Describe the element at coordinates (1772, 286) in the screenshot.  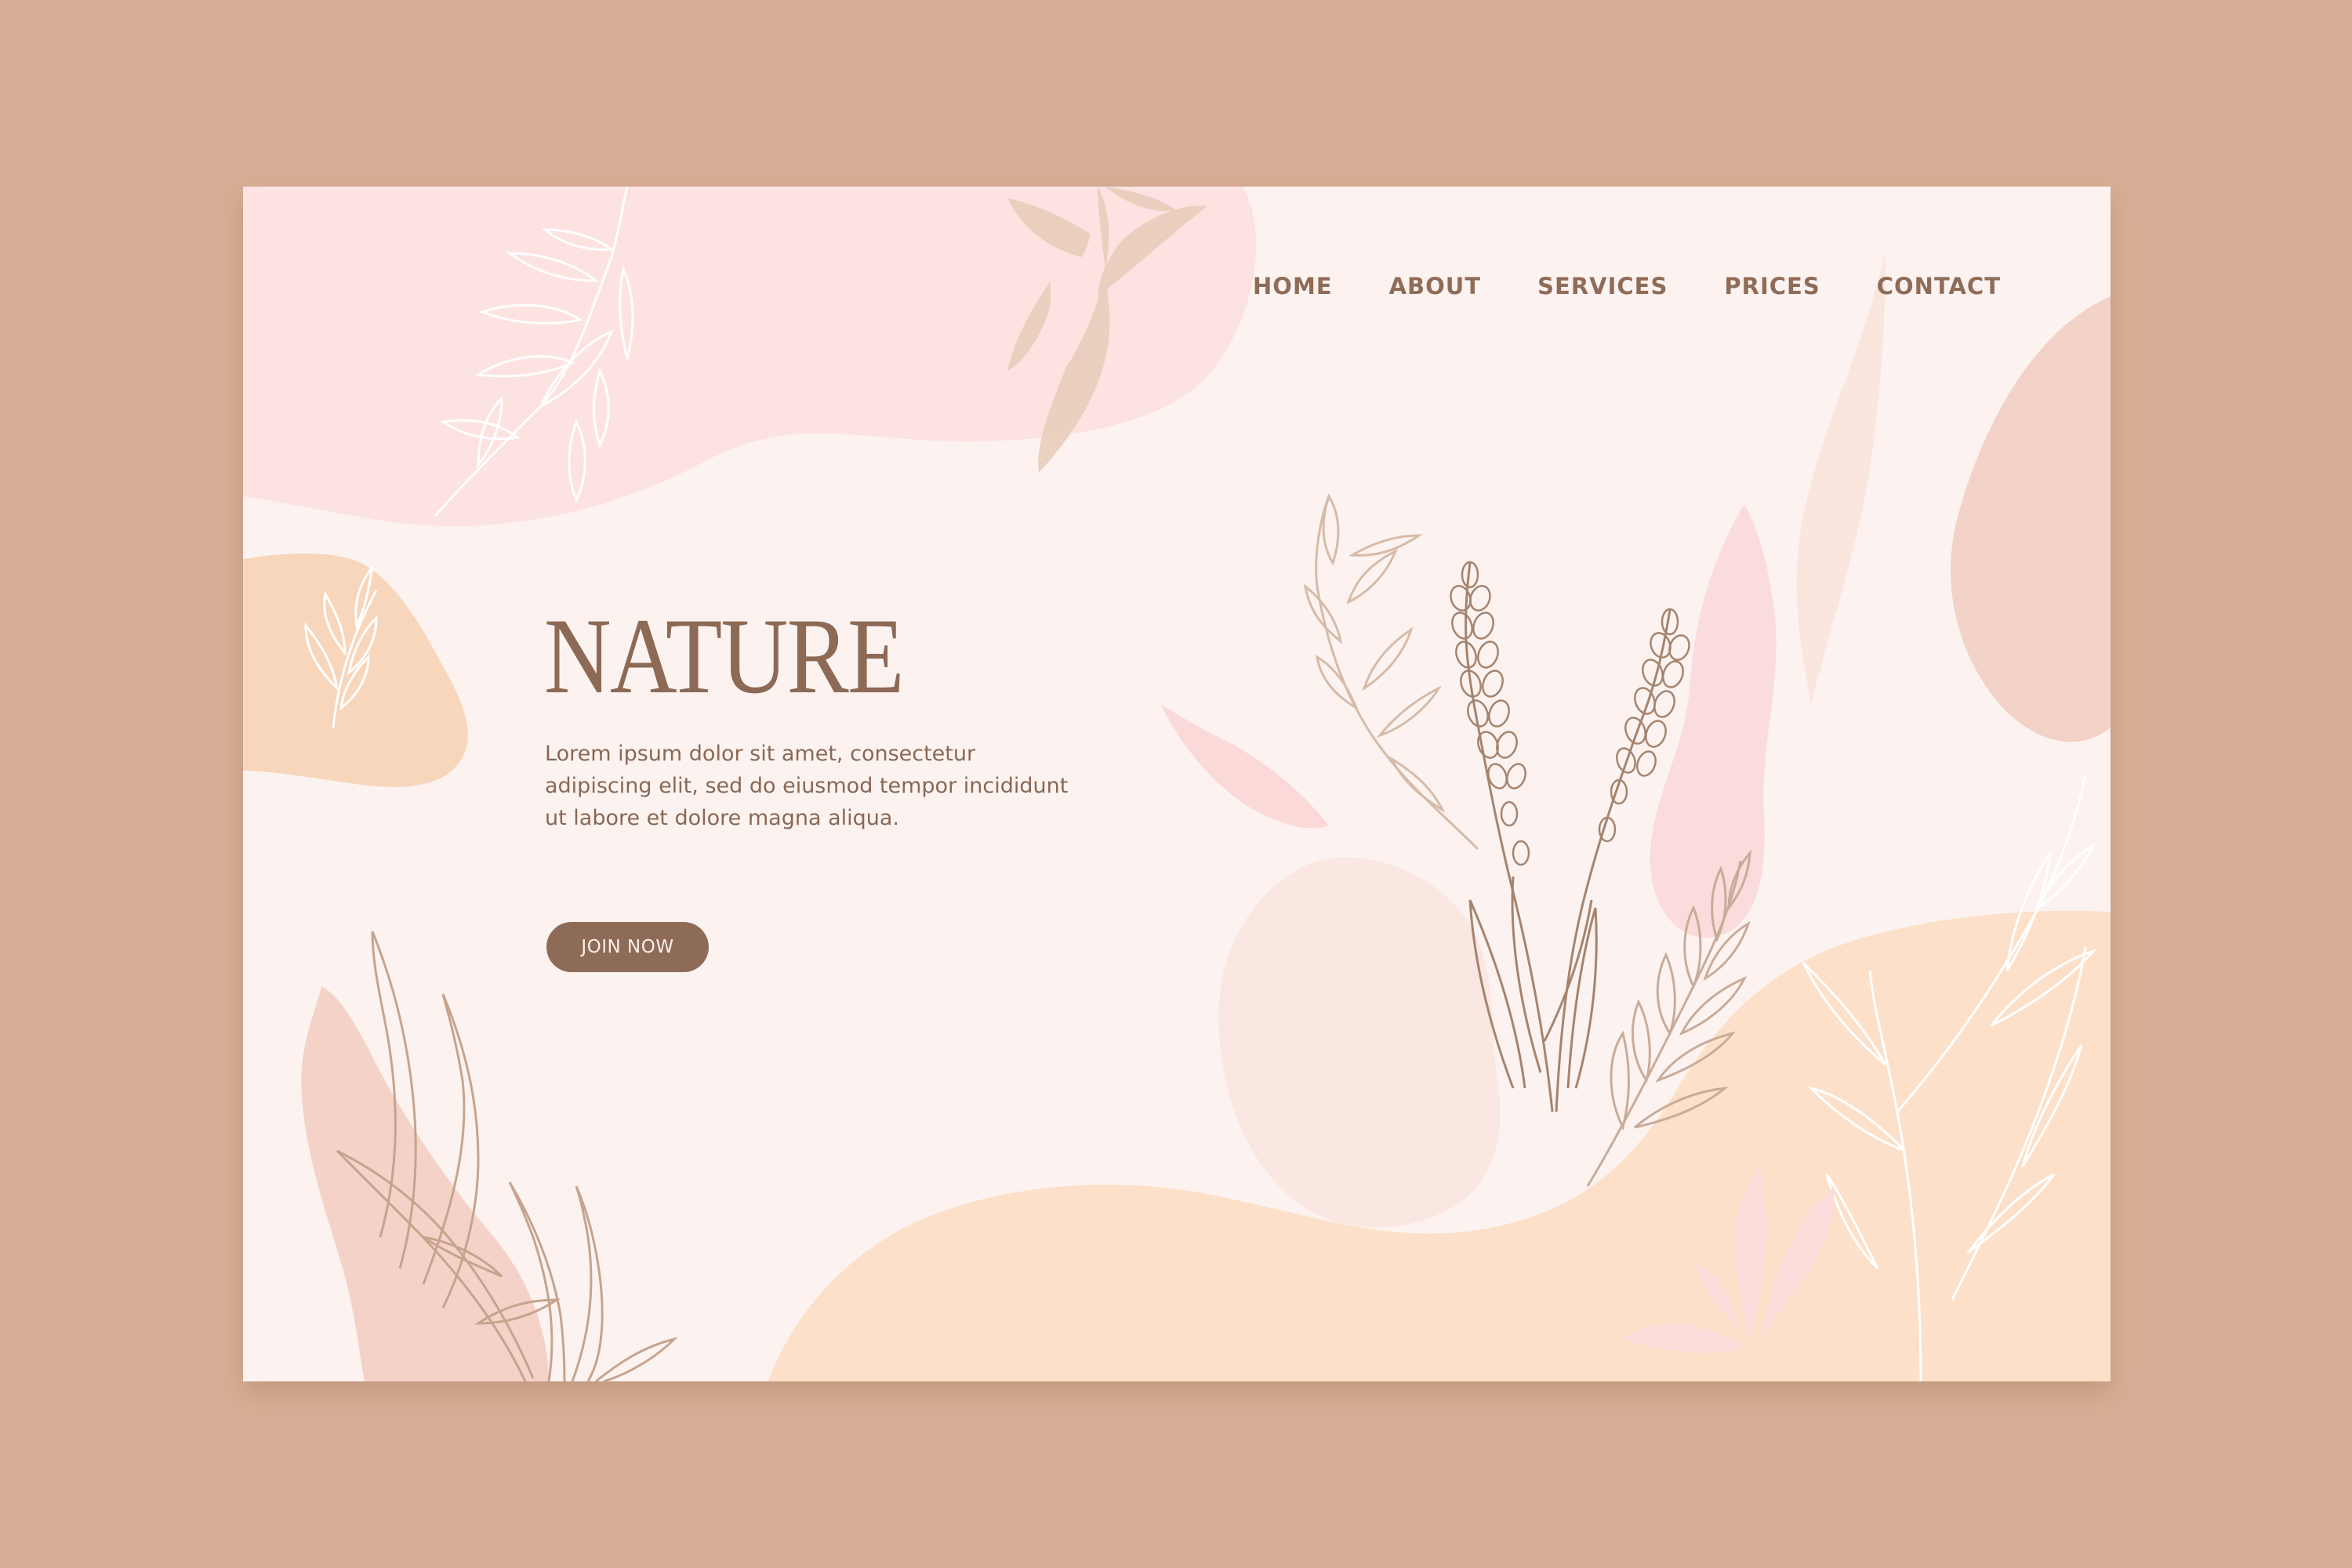
I see `nav-prices-link: PRICES` at that location.